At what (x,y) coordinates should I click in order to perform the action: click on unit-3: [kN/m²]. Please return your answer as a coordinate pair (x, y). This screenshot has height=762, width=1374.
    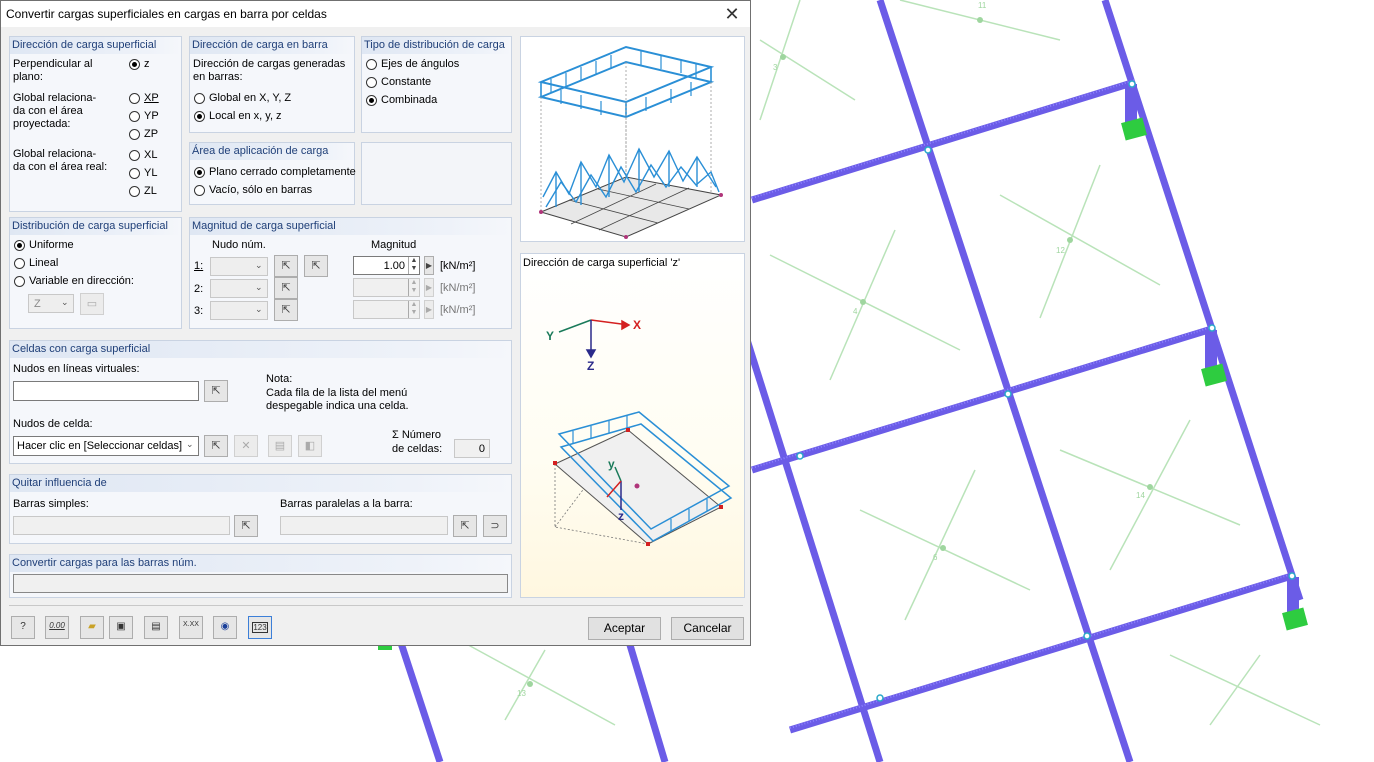
    Looking at the image, I should click on (458, 310).